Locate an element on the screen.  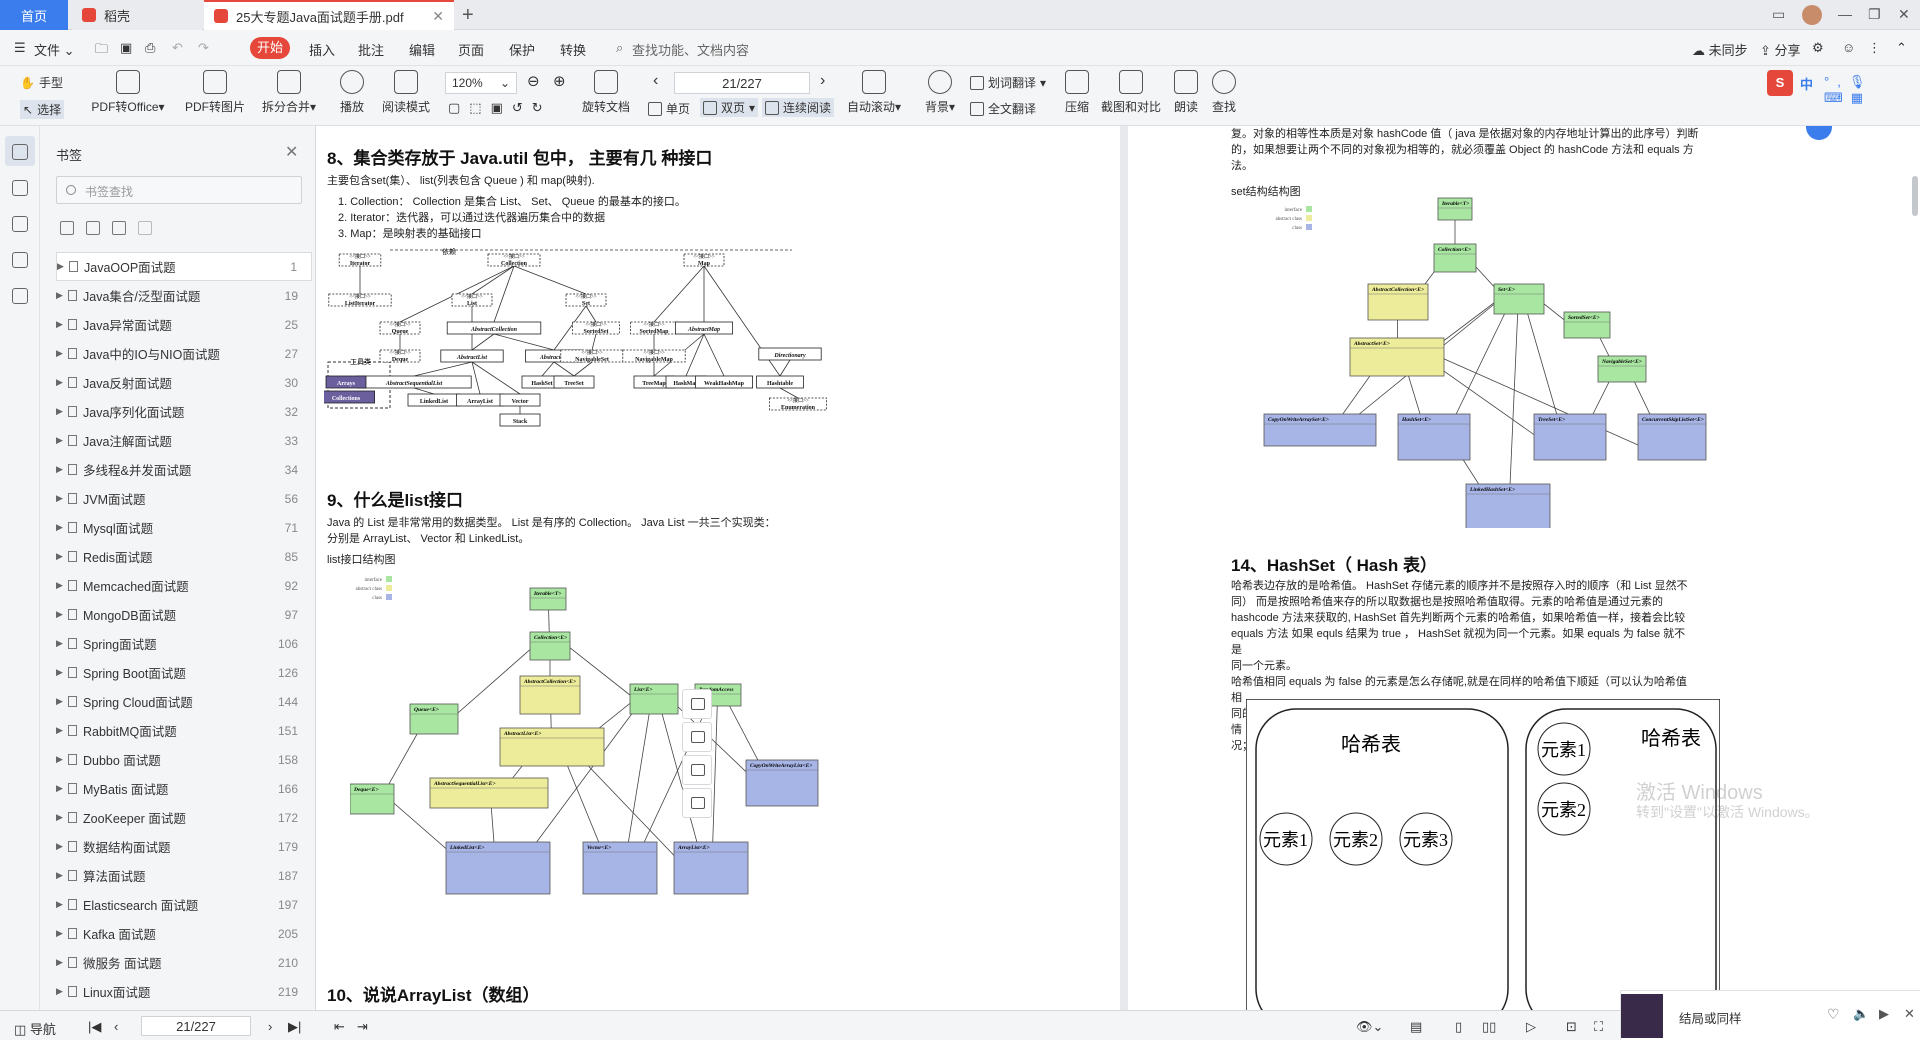
ime-language: 中 is located at coordinates (1806, 83).